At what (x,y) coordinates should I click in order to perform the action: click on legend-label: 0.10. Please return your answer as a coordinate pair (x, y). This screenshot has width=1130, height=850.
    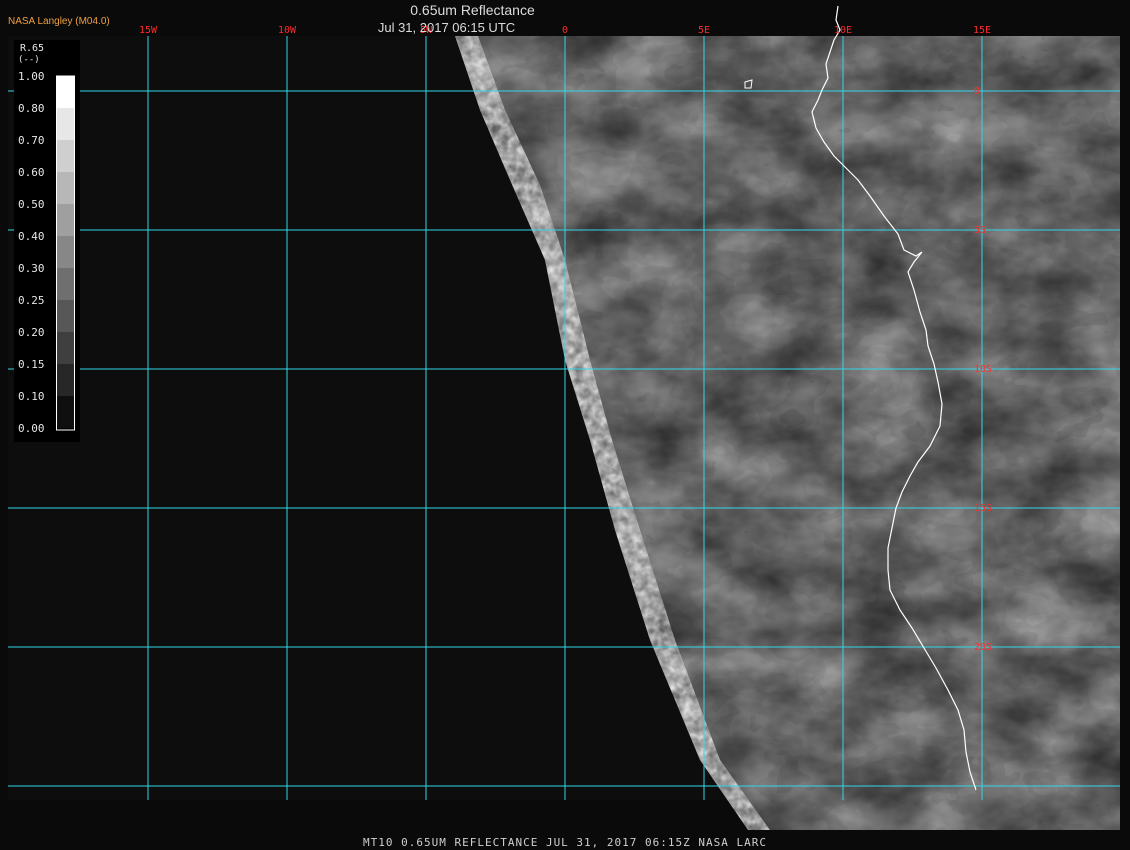
    Looking at the image, I should click on (31, 396).